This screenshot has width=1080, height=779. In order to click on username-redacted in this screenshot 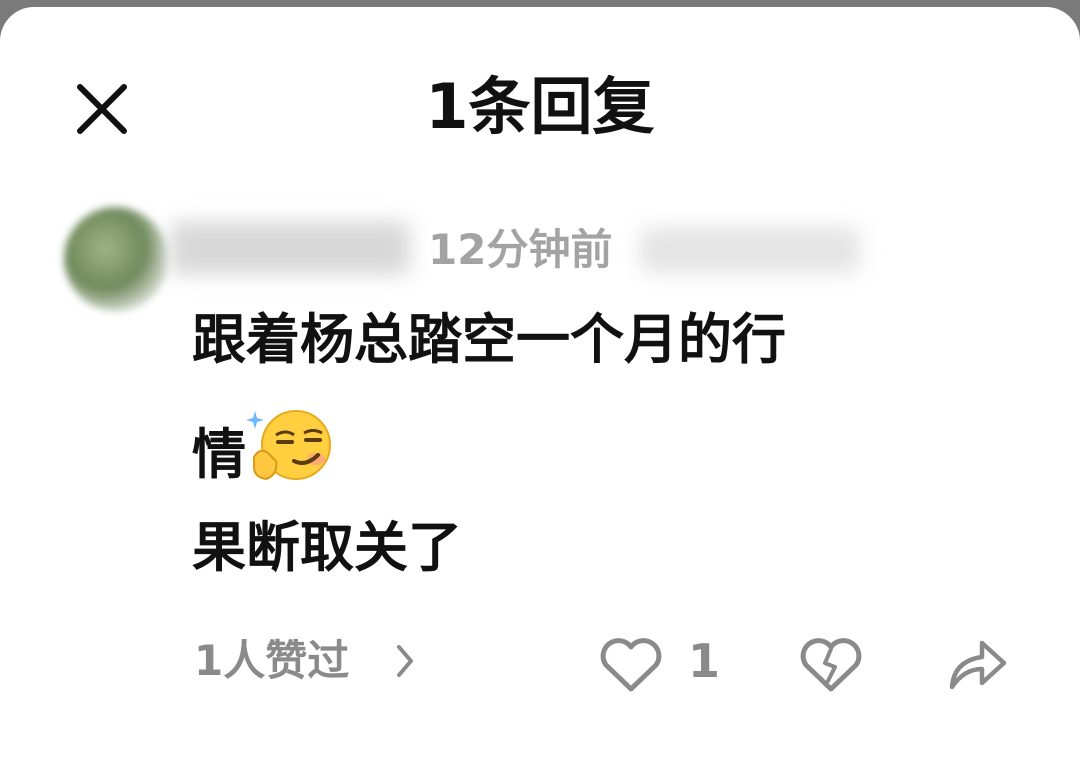, I will do `click(290, 248)`.